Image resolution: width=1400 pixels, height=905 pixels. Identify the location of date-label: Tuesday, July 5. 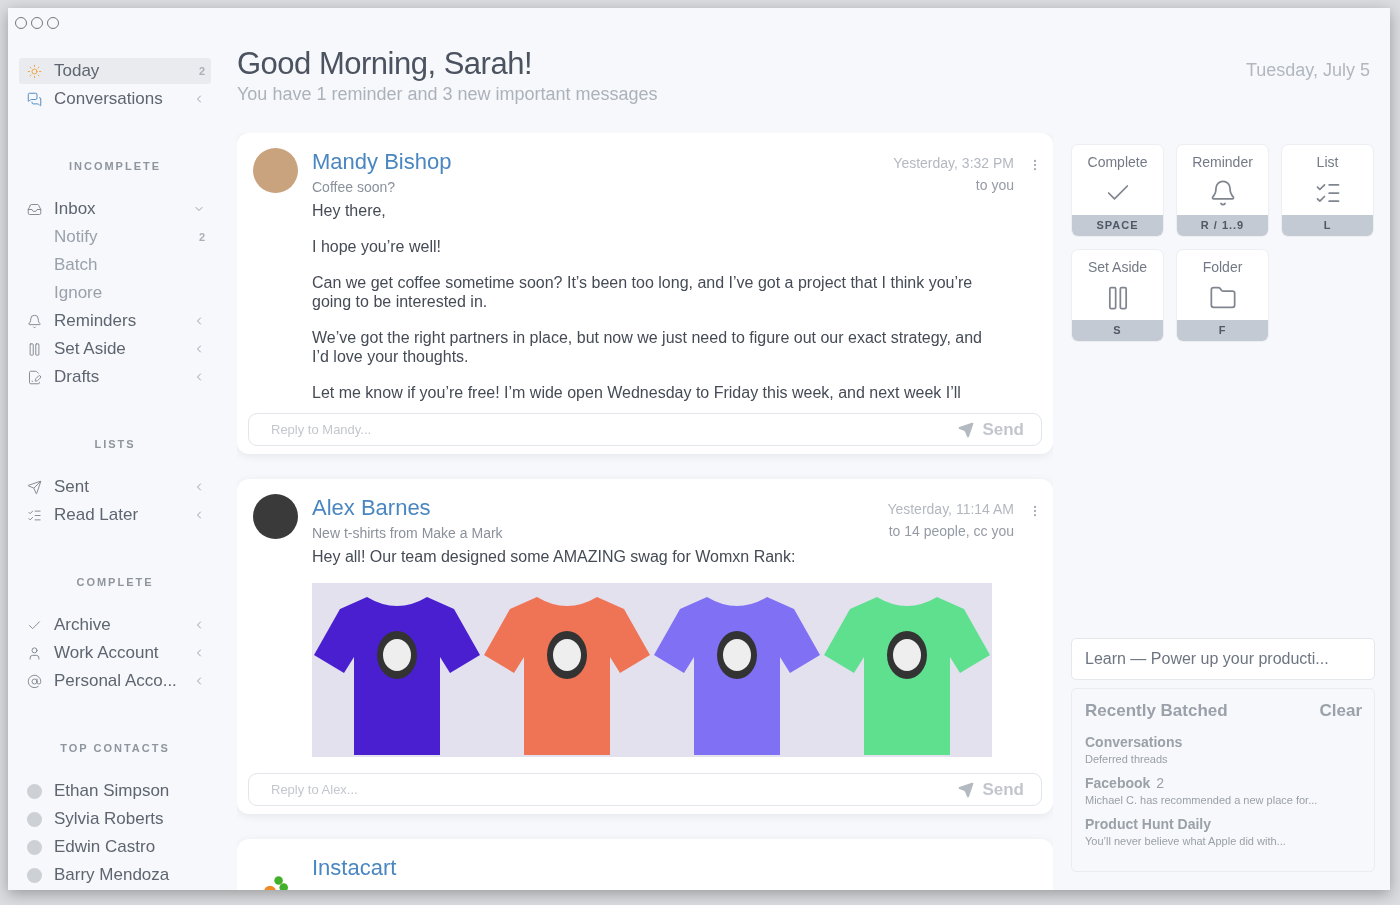
(1307, 71).